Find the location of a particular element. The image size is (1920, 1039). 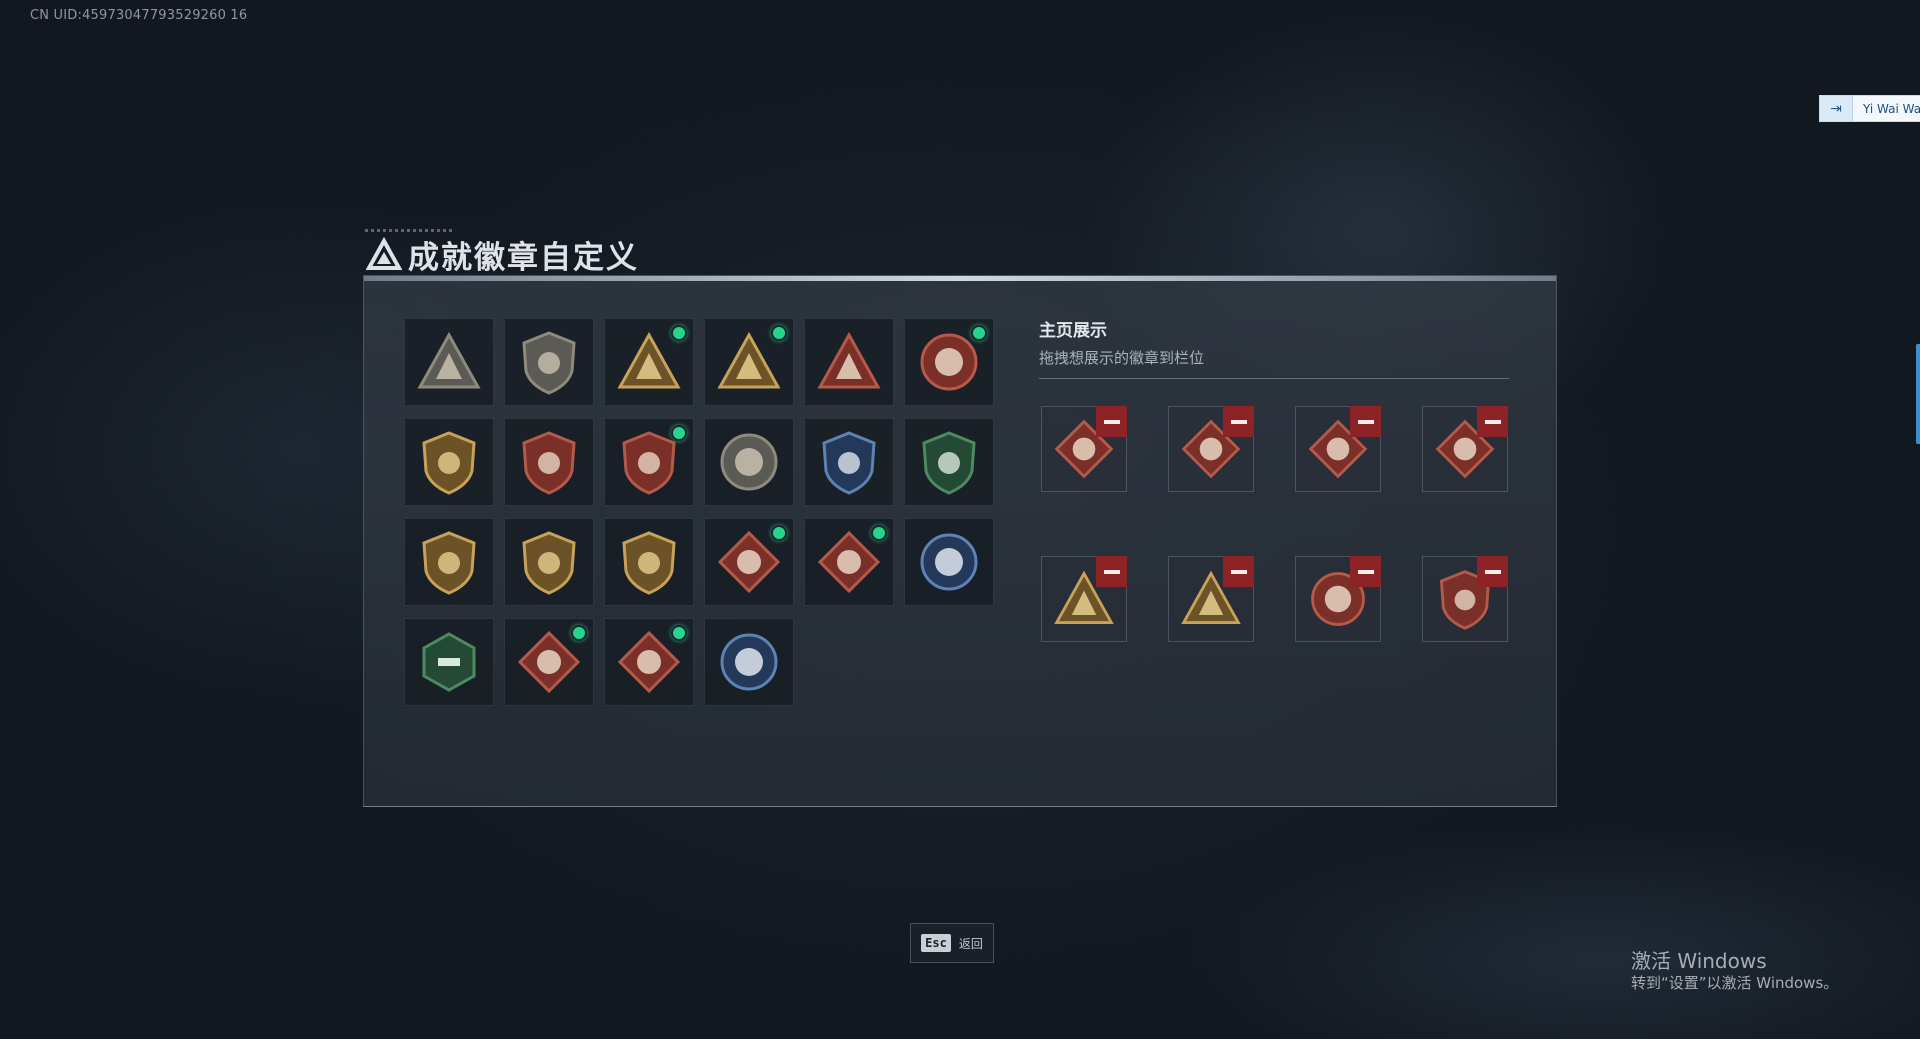

showcase-title: 主页展示 is located at coordinates (1073, 331).